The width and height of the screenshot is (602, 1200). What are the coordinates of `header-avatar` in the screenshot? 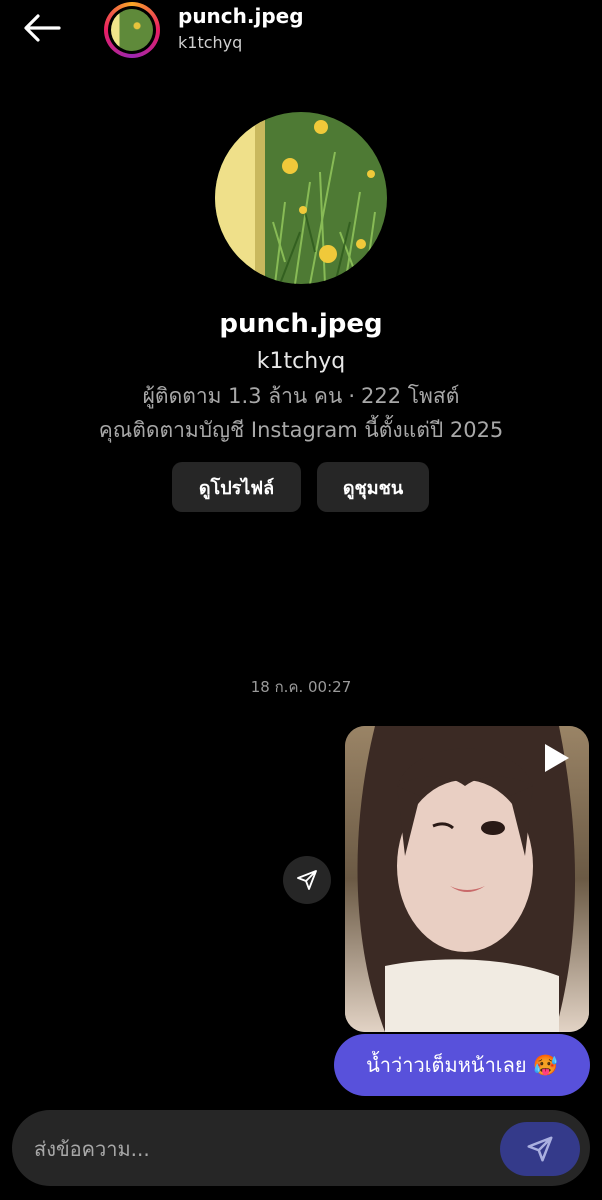 It's located at (132, 30).